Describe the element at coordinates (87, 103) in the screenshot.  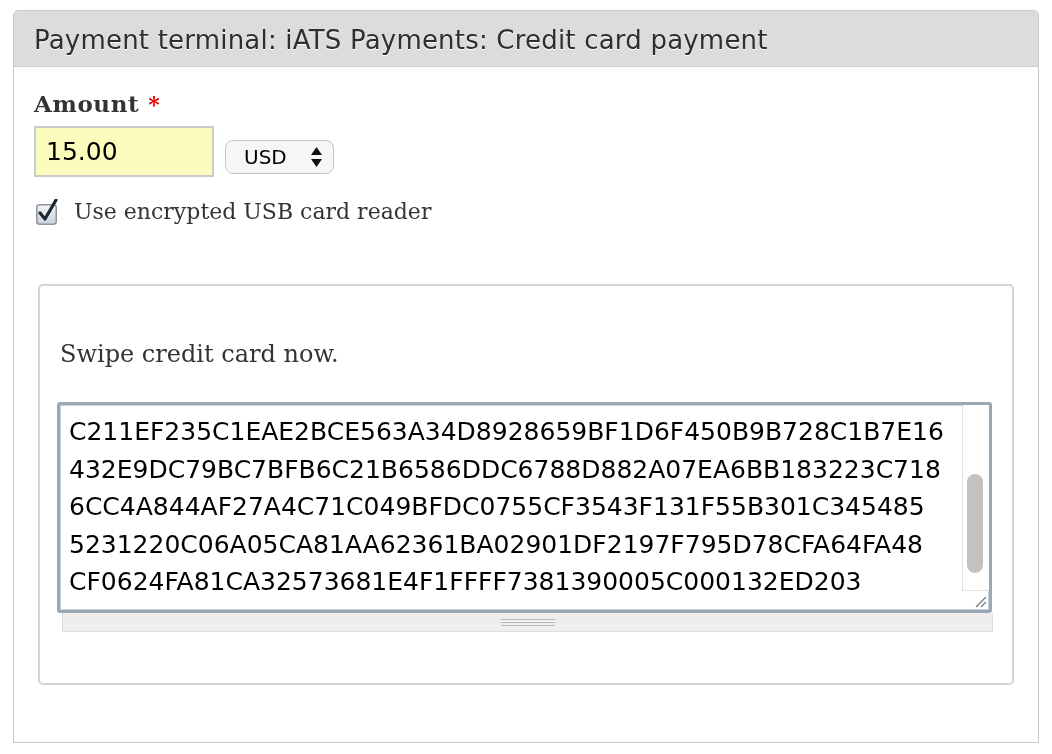
I see `amount-label: Amount` at that location.